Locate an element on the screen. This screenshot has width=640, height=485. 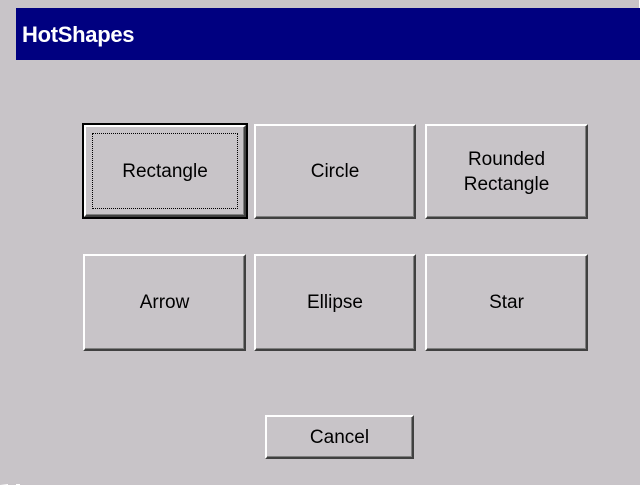
rectangle-button-label: Rectangle is located at coordinates (165, 171).